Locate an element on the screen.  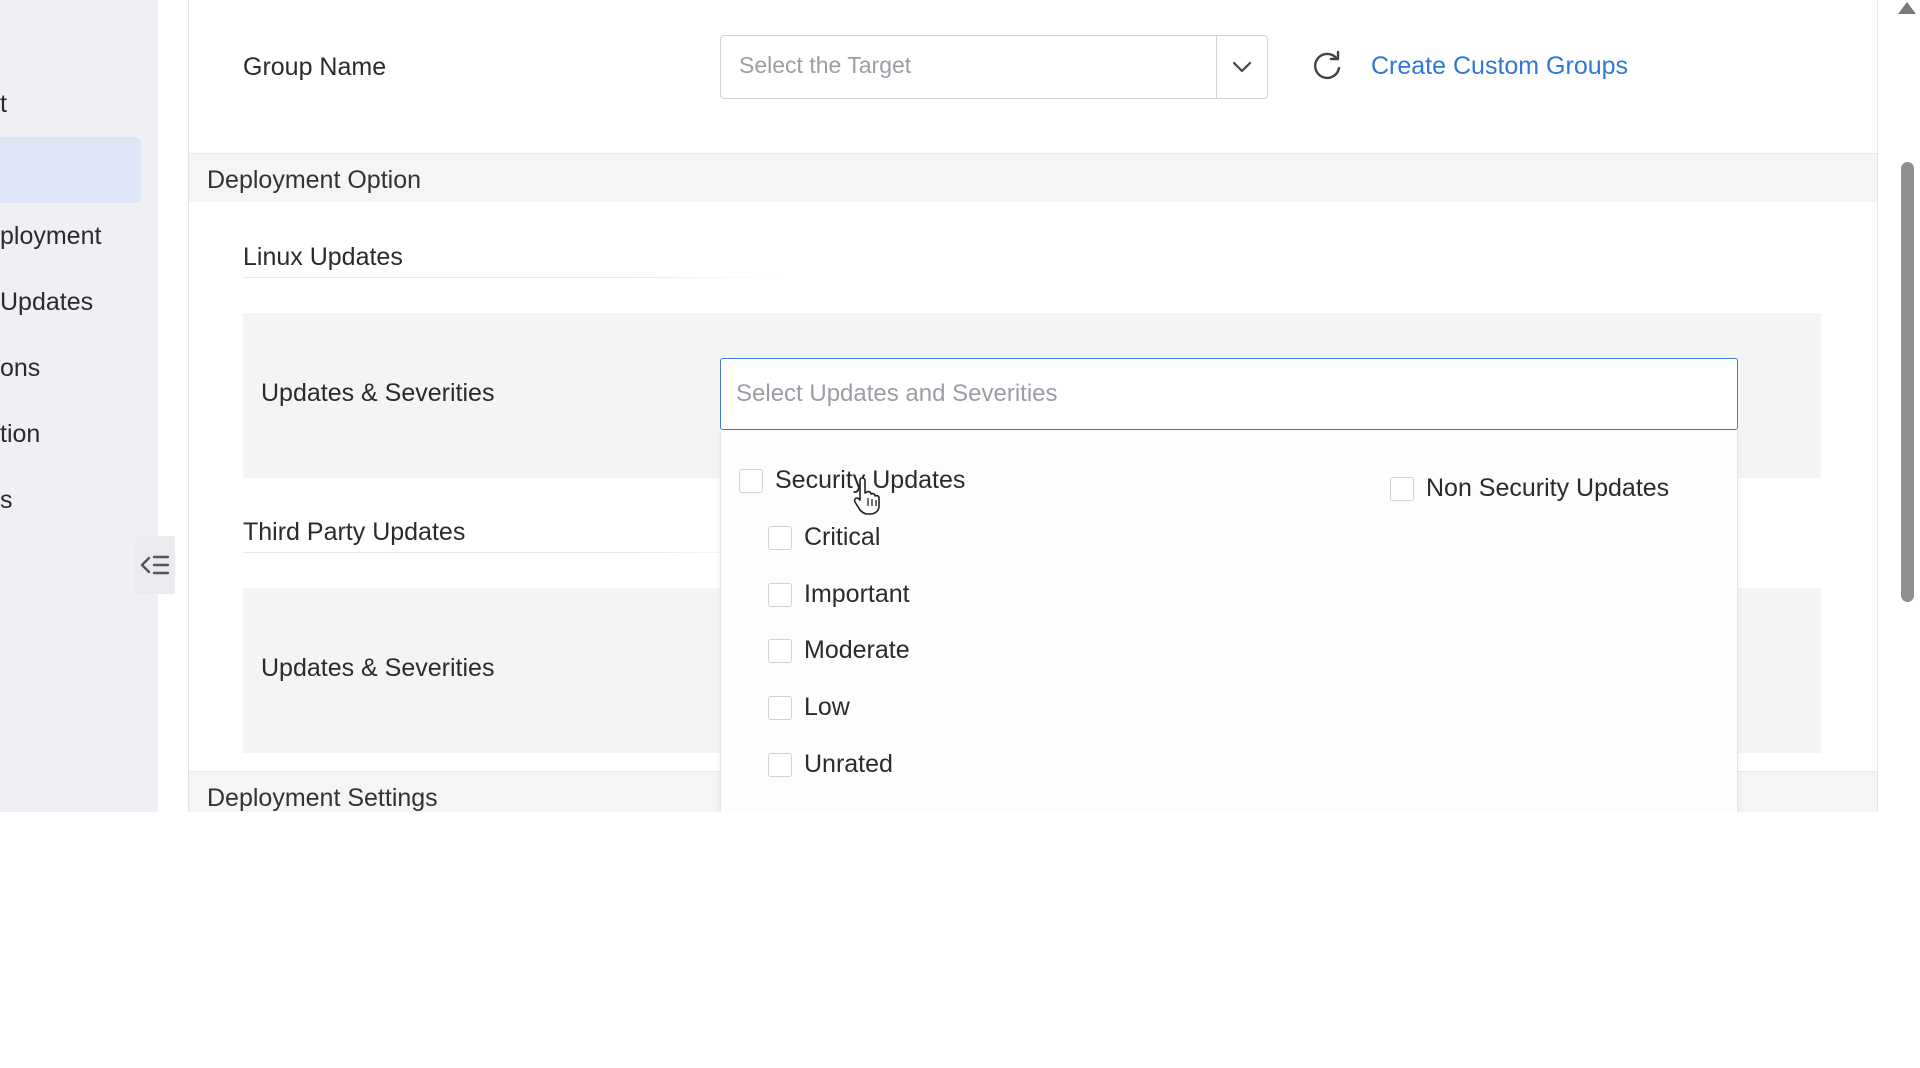
target-select-toggle is located at coordinates (1241, 67).